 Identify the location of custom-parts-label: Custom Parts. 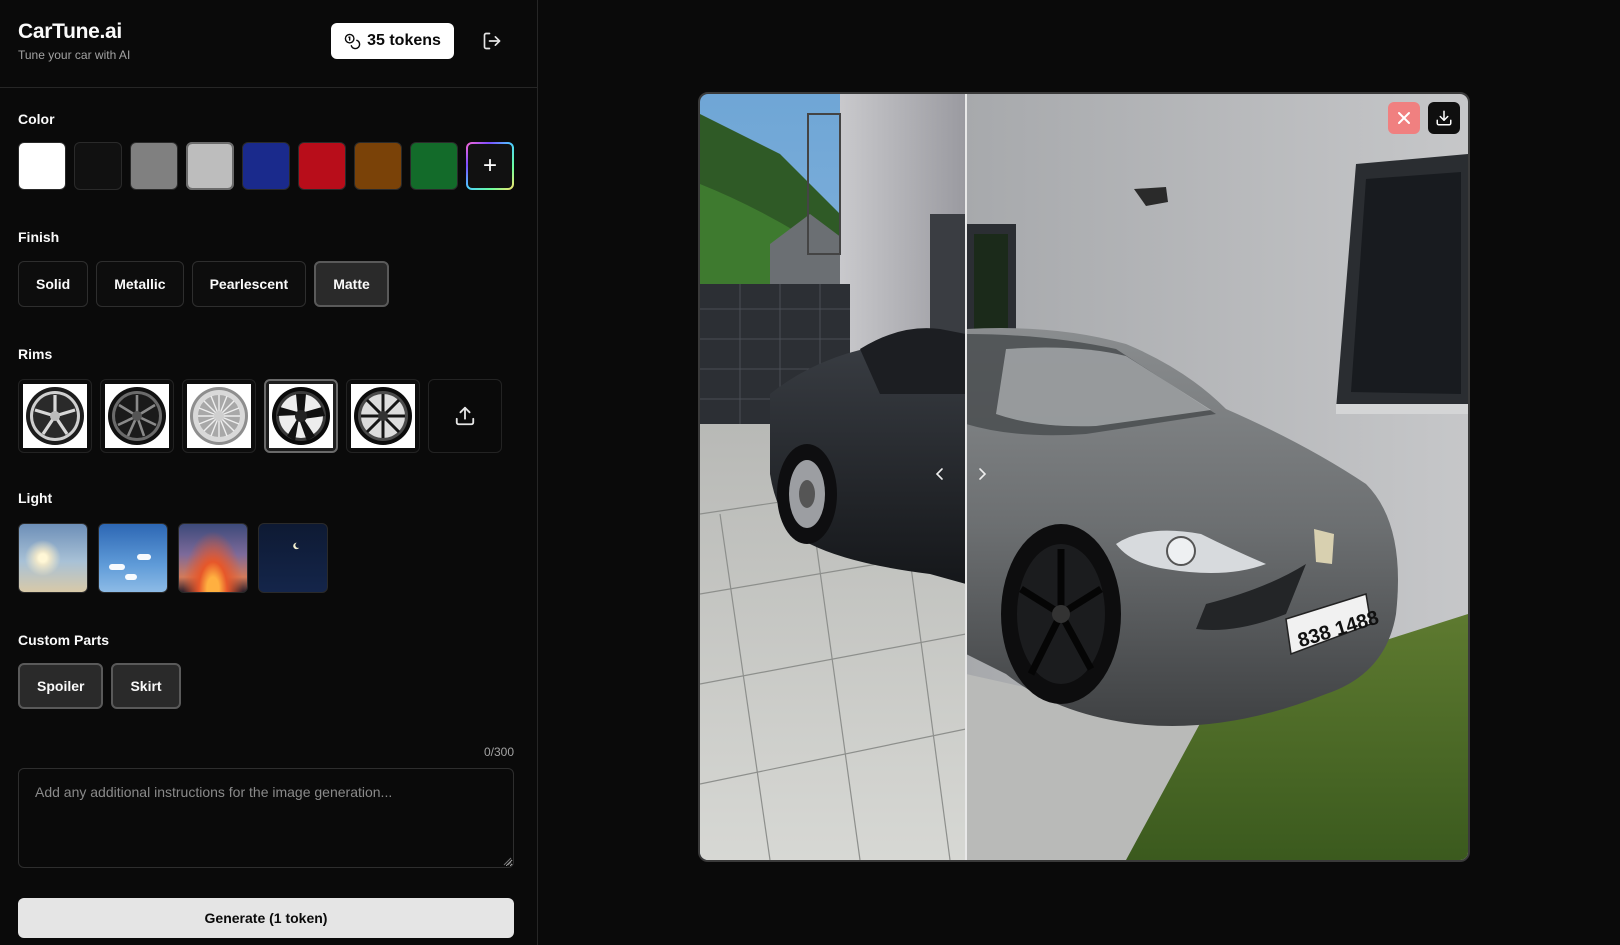
(64, 640).